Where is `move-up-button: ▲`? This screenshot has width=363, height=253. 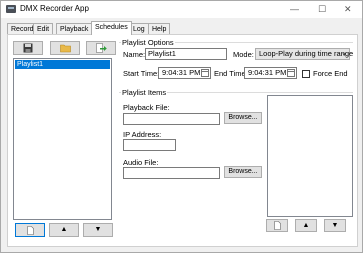
move-up-button: ▲ is located at coordinates (64, 230).